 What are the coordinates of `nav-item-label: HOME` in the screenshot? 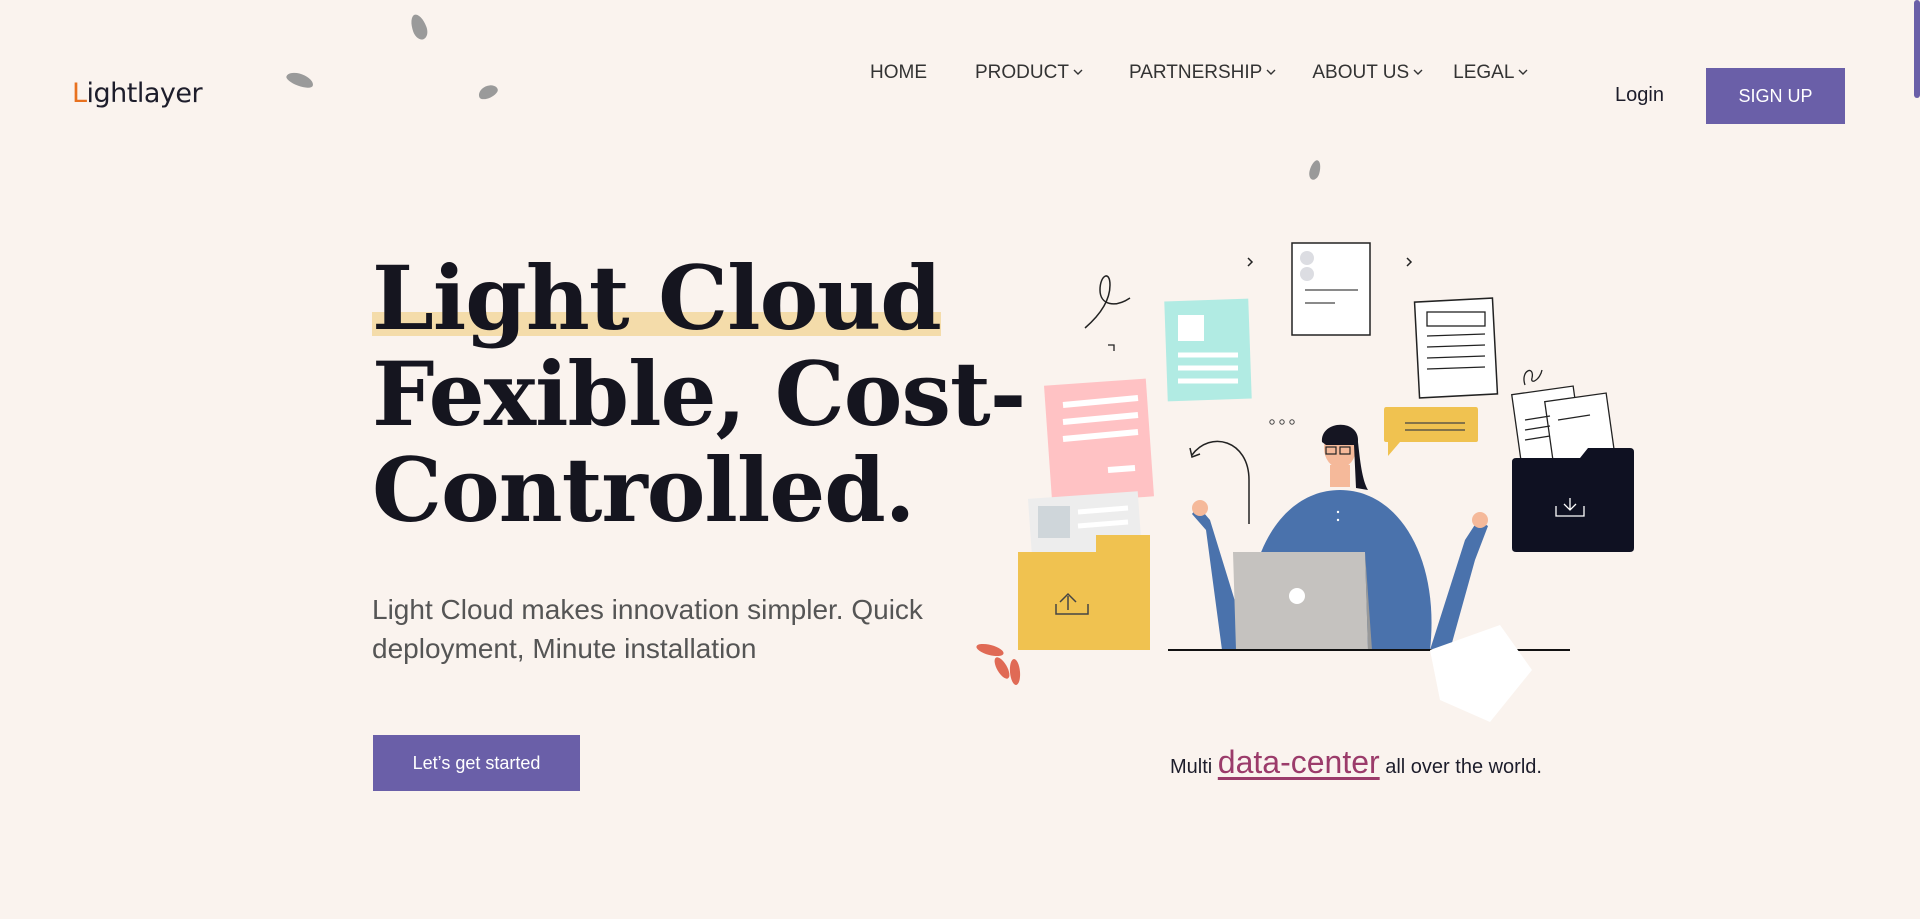 It's located at (898, 72).